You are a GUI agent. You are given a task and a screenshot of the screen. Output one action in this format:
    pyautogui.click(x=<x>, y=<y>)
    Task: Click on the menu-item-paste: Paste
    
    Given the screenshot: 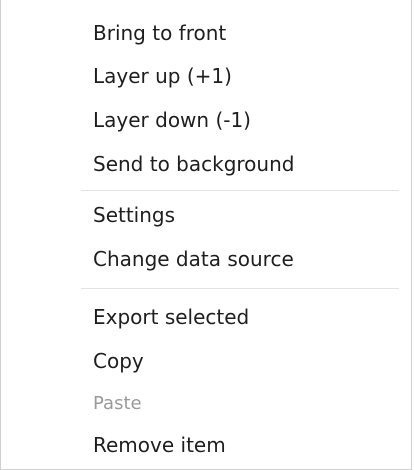 What is the action you would take?
    pyautogui.click(x=117, y=403)
    